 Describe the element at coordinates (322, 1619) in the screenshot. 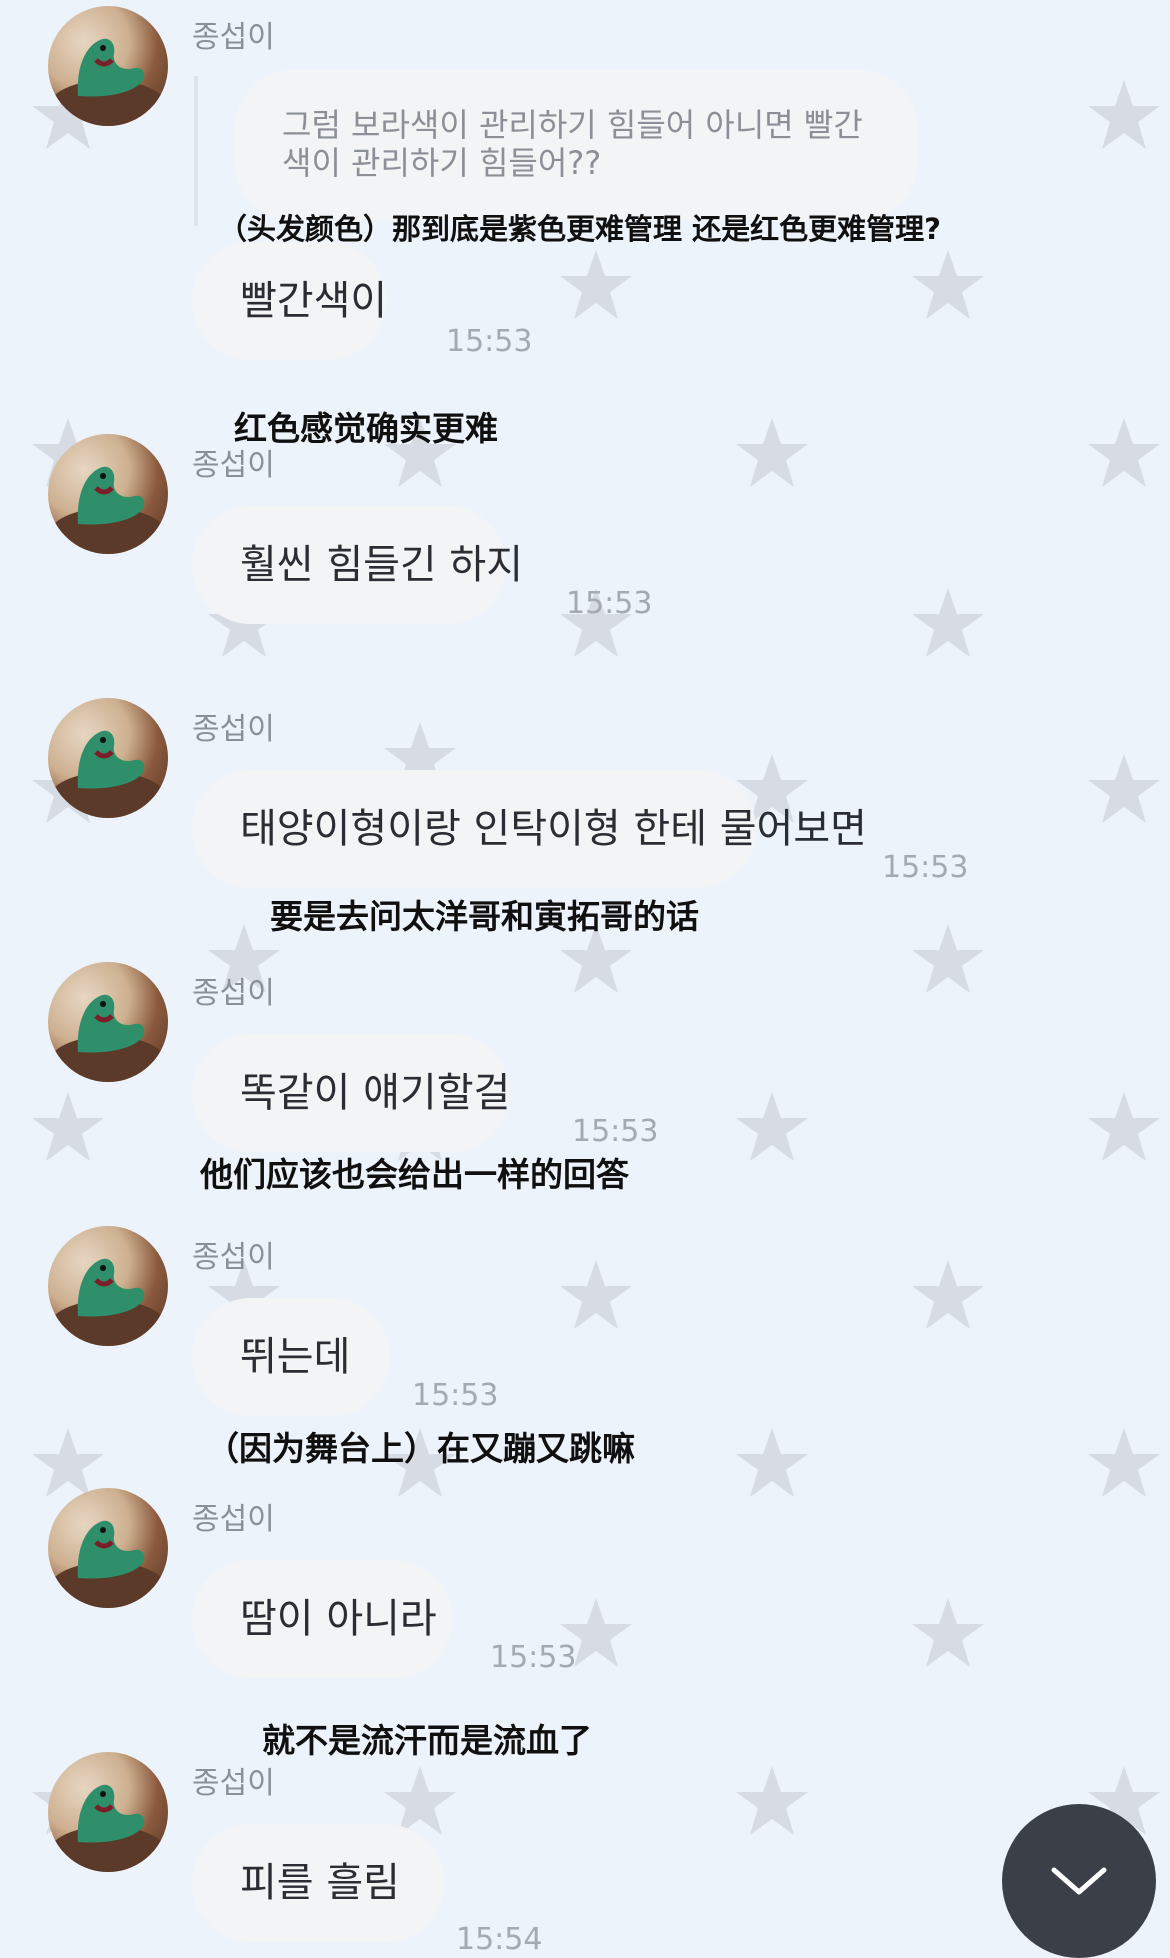

I see `message-bubble: 땀이 아니라` at that location.